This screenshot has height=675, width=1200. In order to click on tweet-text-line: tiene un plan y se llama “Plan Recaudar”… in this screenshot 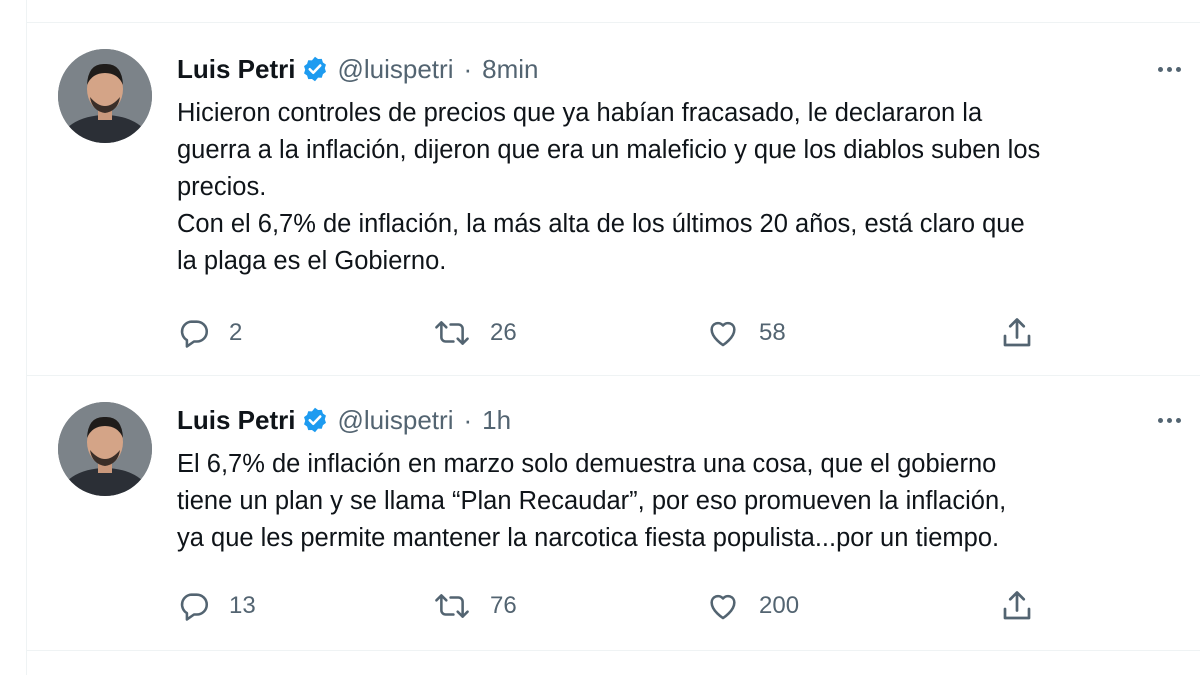, I will do `click(592, 501)`.